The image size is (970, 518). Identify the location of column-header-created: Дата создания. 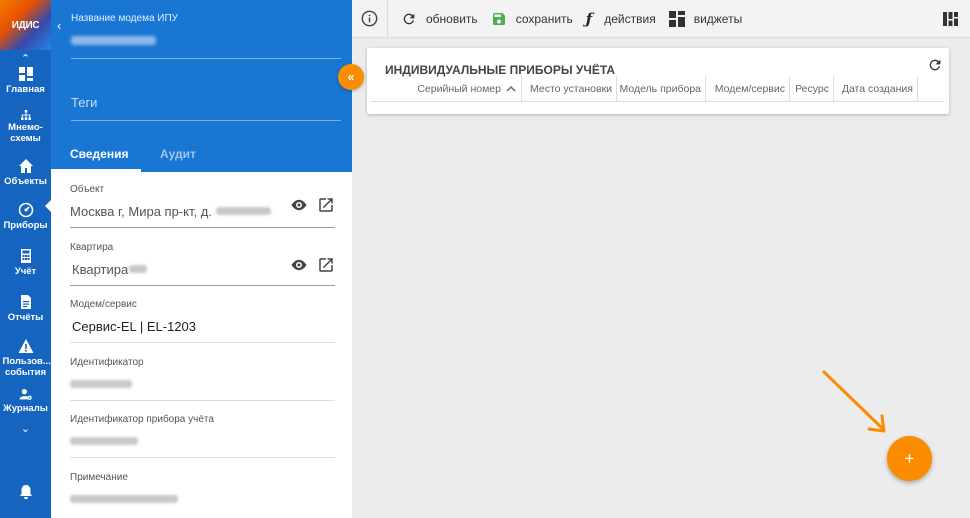
(876, 89).